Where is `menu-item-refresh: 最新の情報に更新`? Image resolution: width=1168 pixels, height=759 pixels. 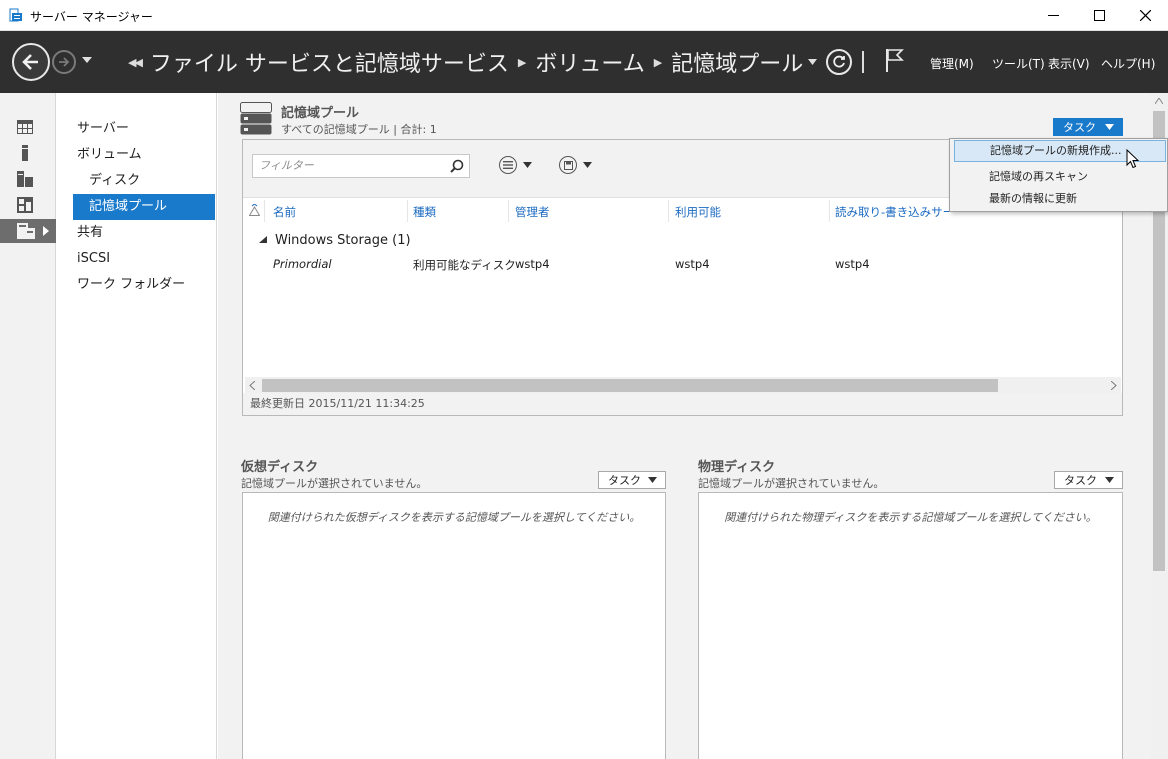 menu-item-refresh: 最新の情報に更新 is located at coordinates (1060, 200).